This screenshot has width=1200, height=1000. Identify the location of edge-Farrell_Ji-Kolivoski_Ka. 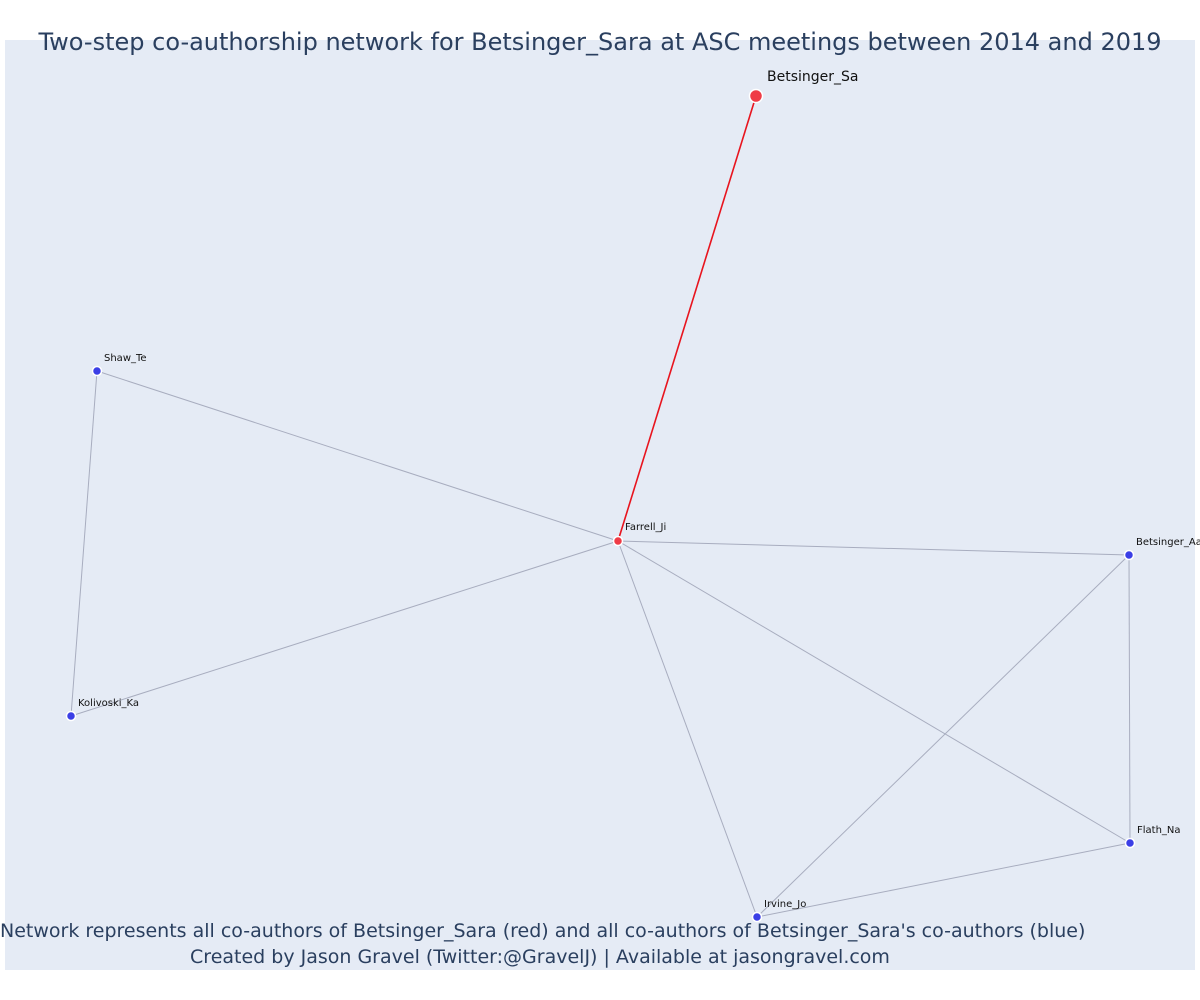
(344, 628).